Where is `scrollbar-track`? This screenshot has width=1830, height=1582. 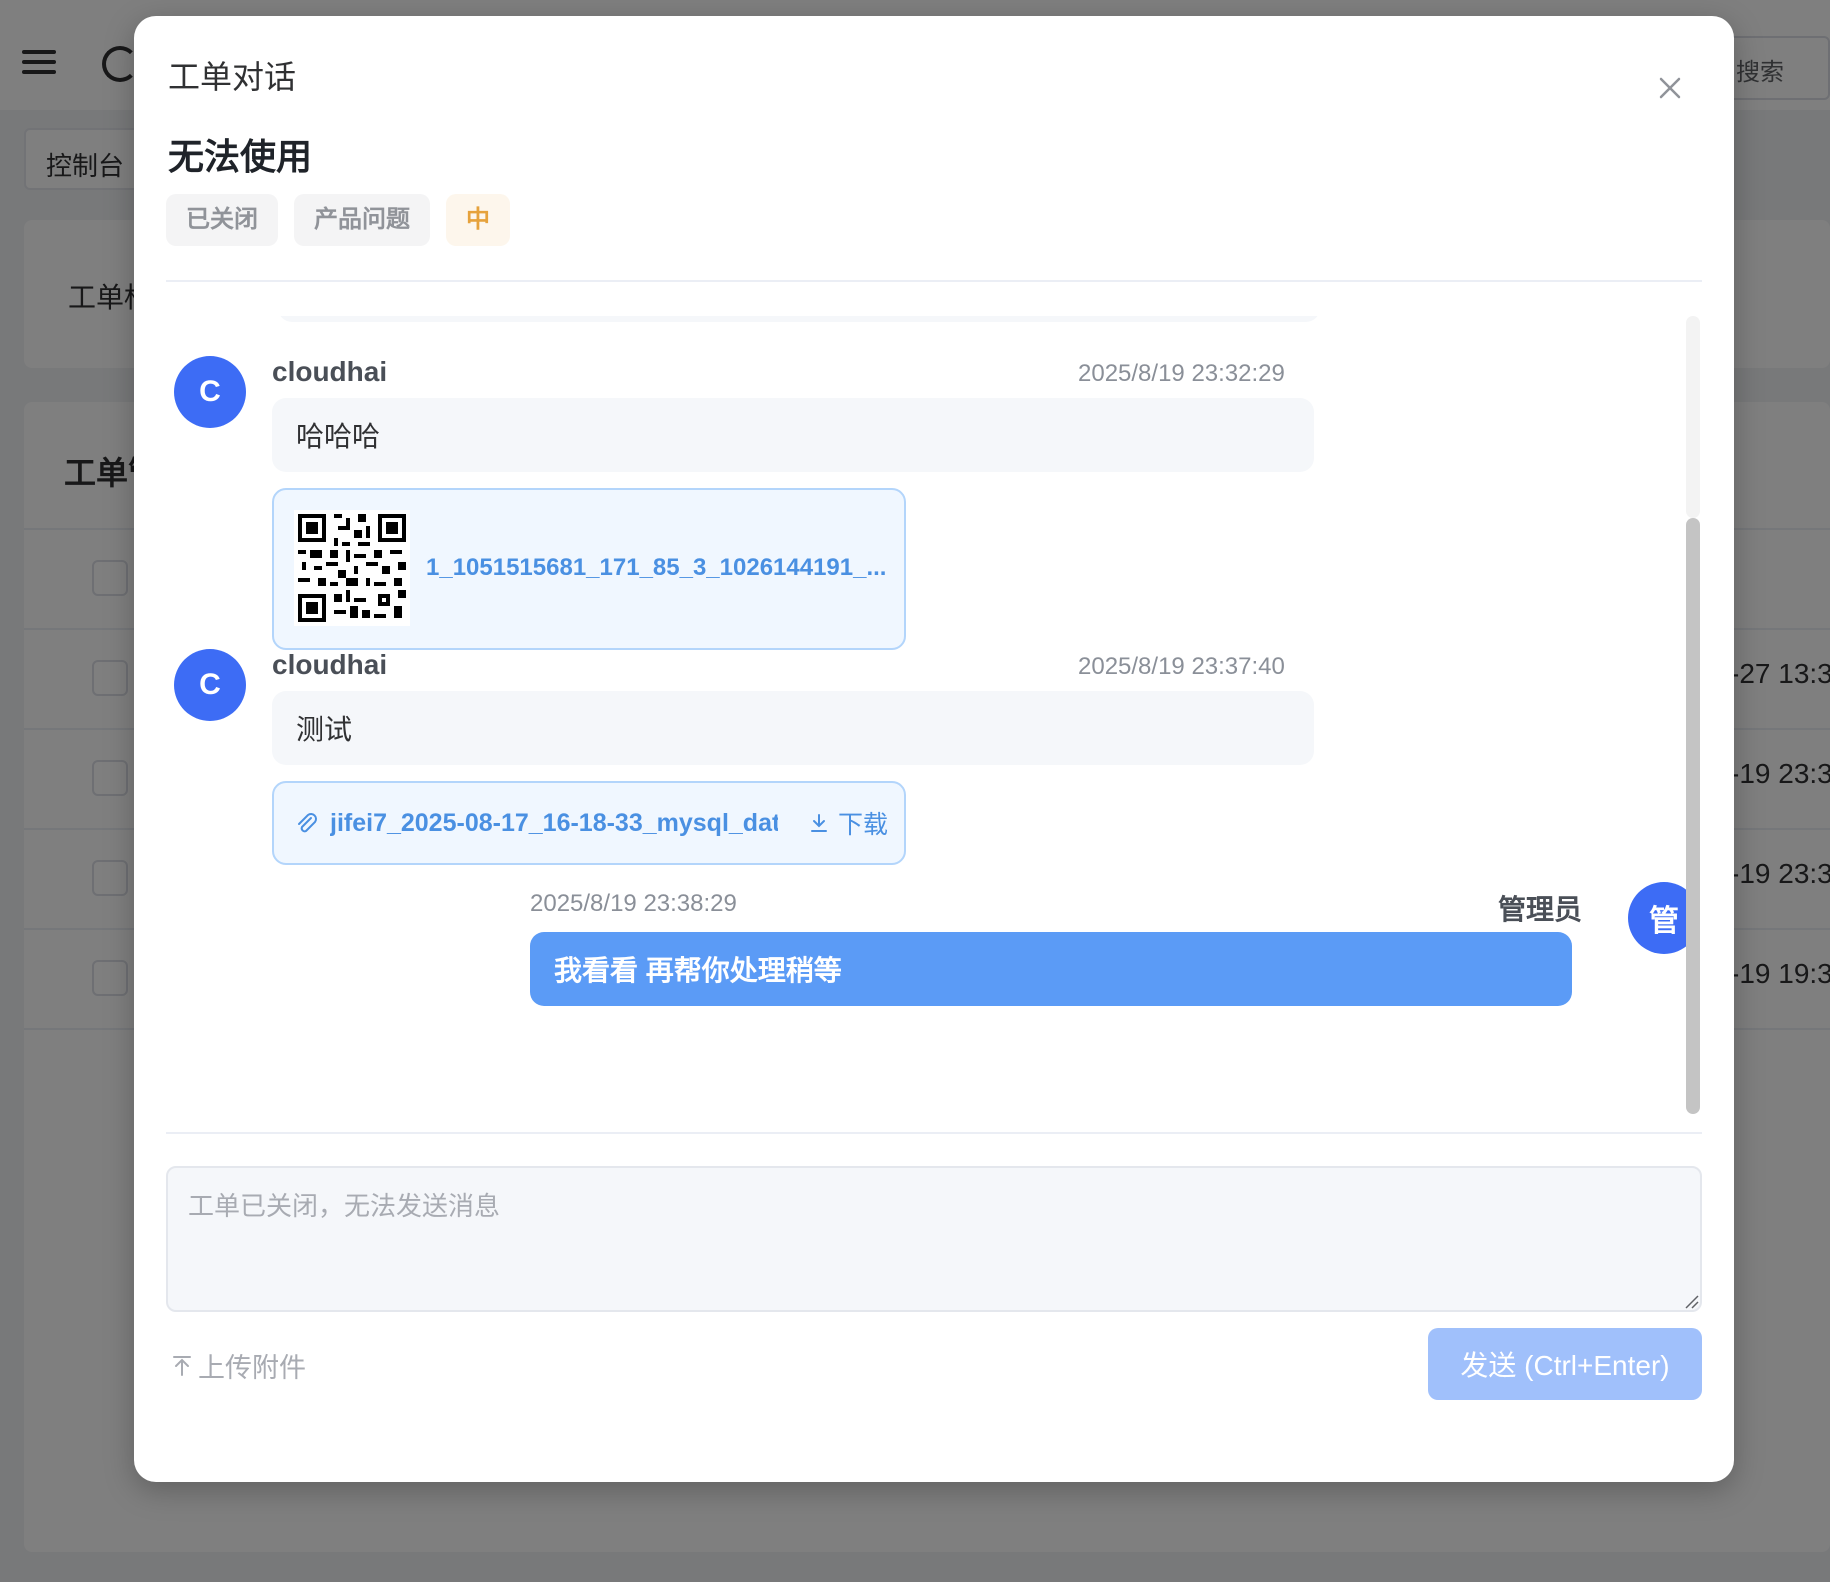 scrollbar-track is located at coordinates (1693, 417).